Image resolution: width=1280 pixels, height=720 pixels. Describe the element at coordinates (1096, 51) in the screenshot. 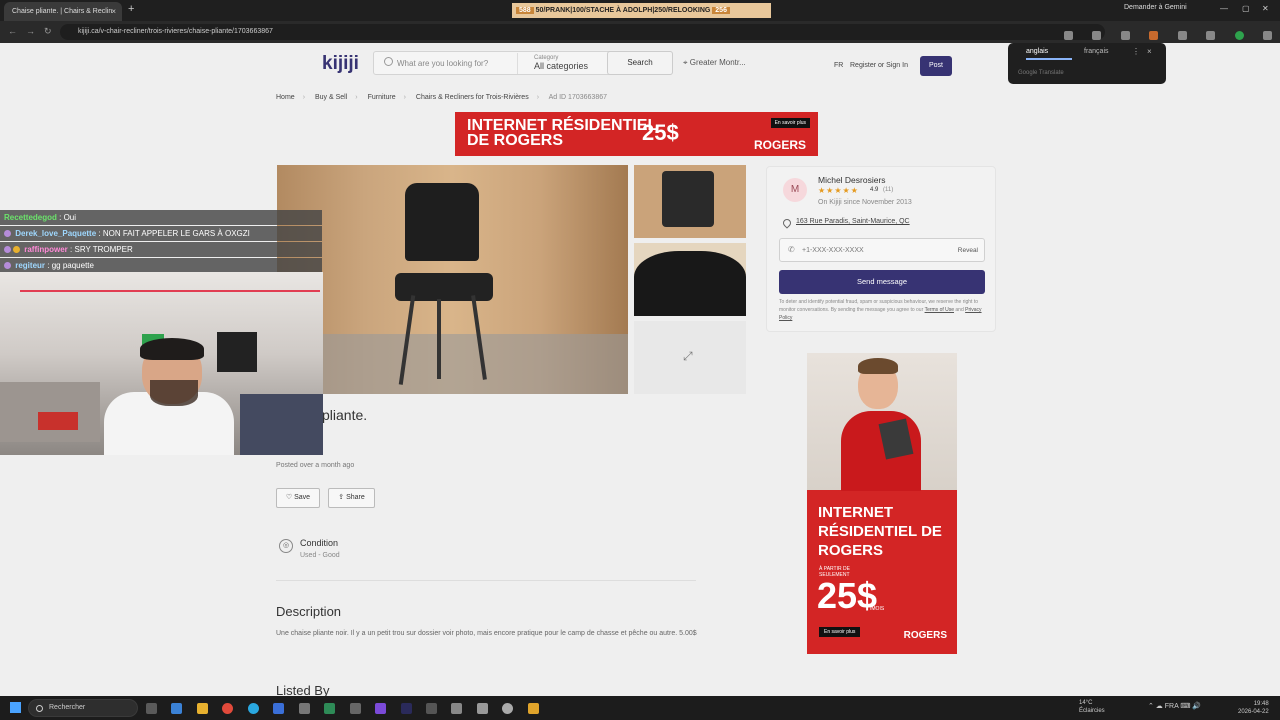

I see `translate-lang-fr: français` at that location.